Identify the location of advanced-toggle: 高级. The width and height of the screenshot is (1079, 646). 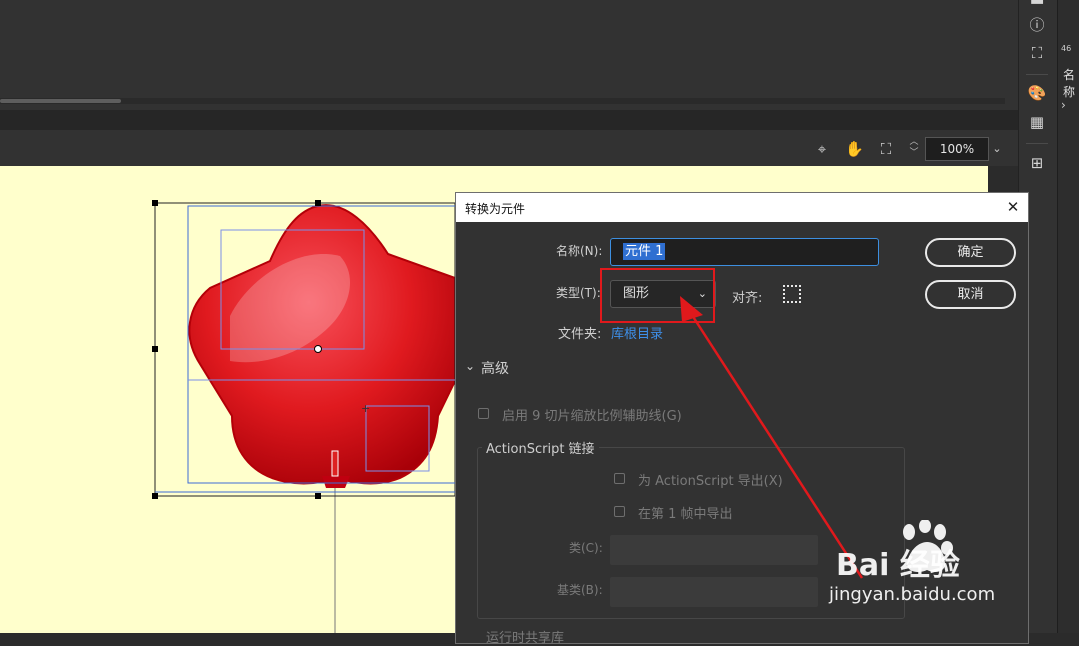
(495, 368).